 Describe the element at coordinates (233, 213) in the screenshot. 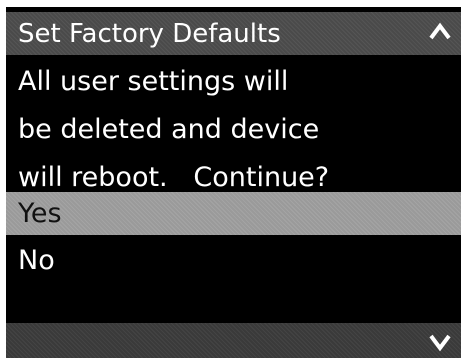

I see `option-yes: Yes` at that location.